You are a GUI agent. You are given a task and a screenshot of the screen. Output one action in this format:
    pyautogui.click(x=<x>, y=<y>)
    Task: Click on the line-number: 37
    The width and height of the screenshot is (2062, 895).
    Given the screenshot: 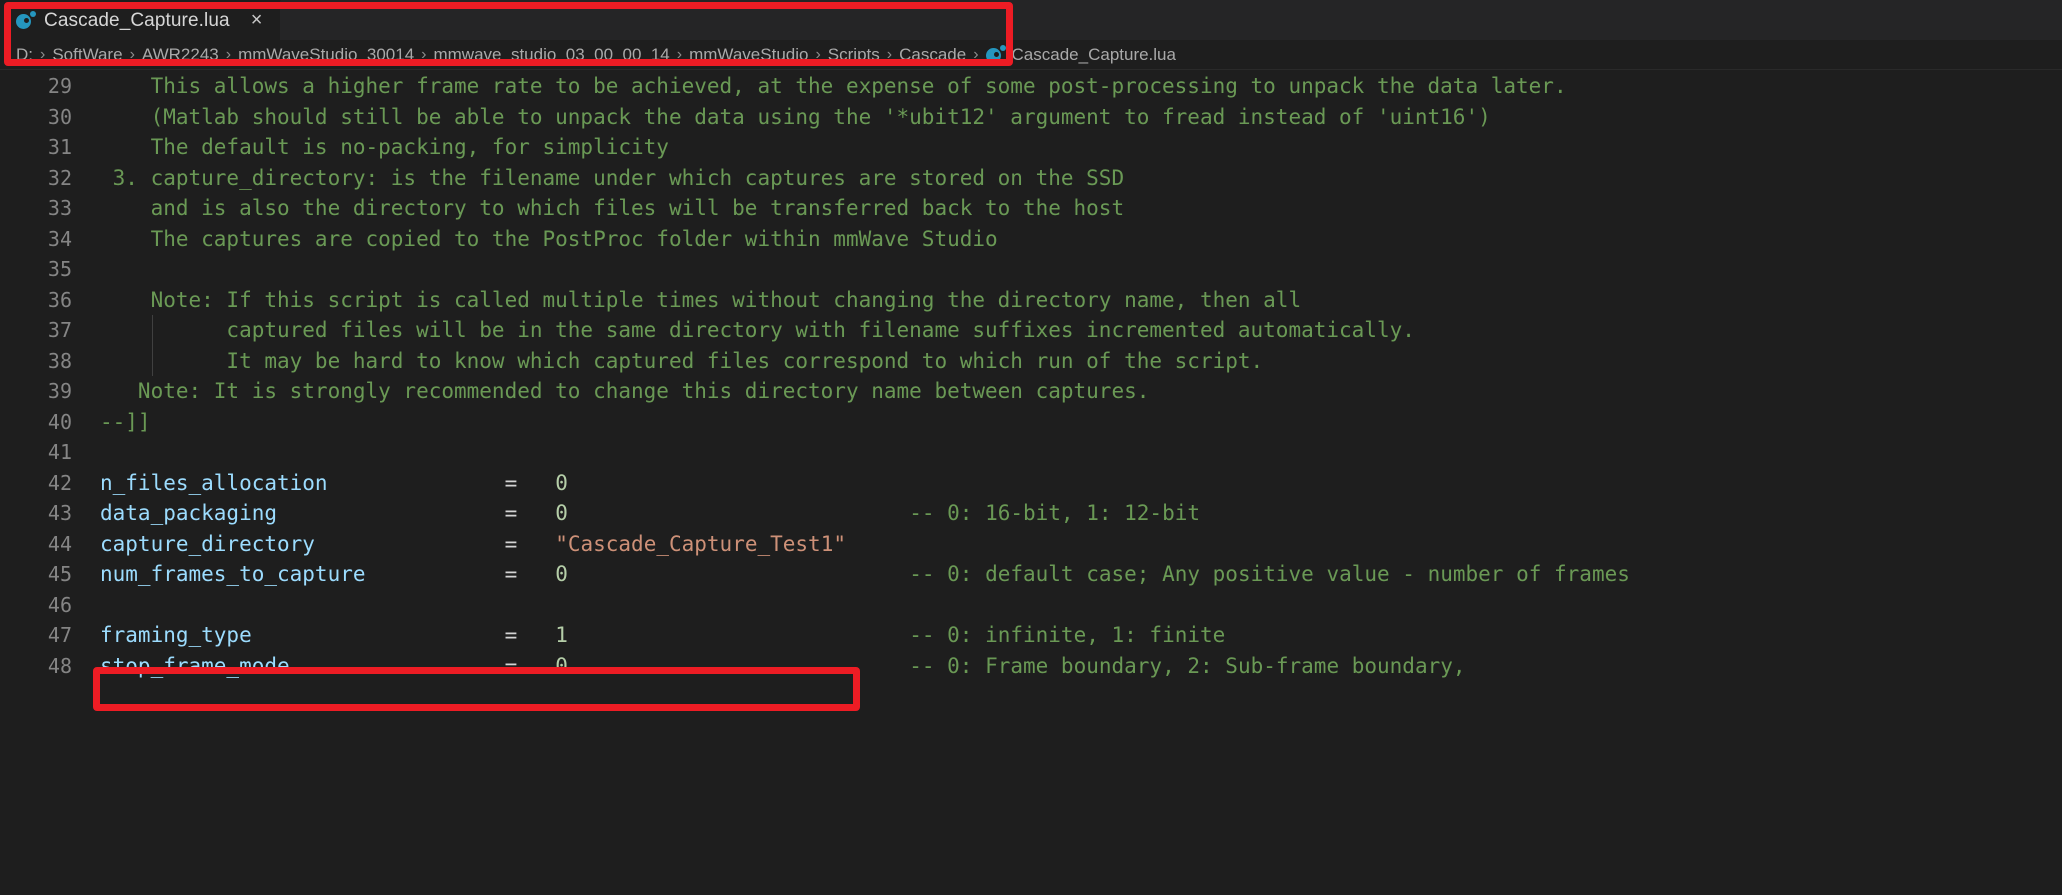 What is the action you would take?
    pyautogui.click(x=59, y=330)
    